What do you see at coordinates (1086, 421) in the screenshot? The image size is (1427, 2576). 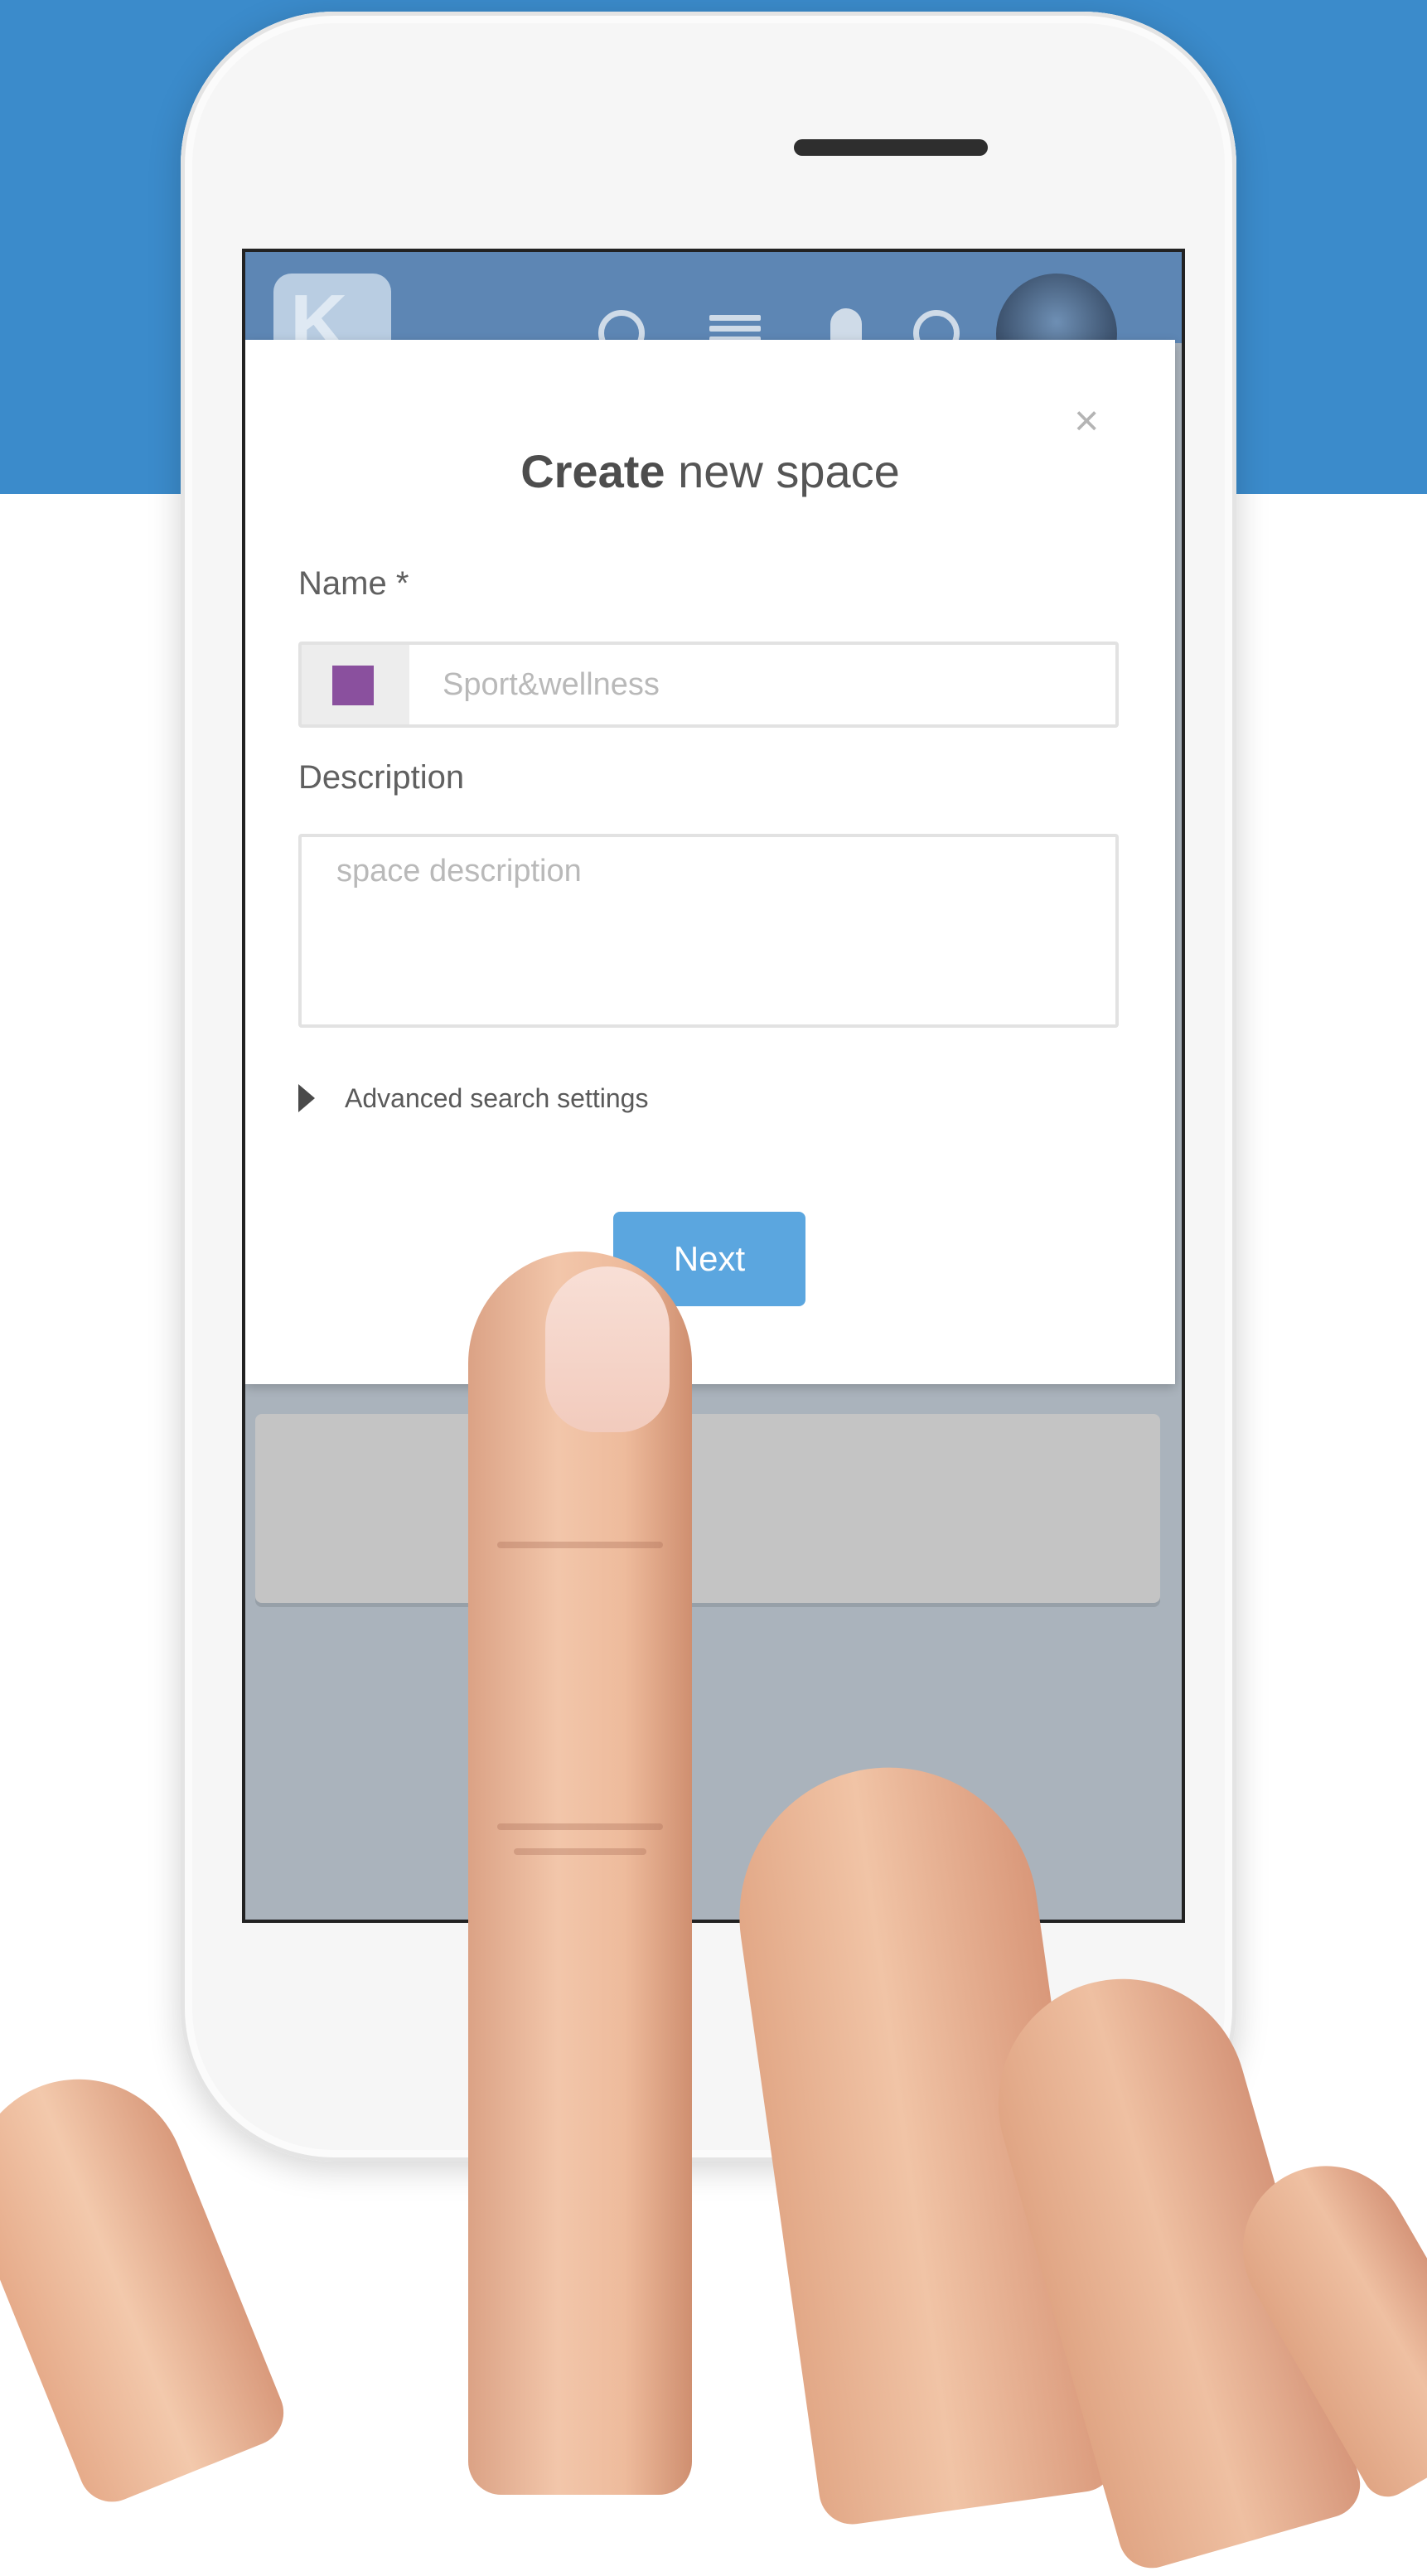 I see `close-icon: ×` at bounding box center [1086, 421].